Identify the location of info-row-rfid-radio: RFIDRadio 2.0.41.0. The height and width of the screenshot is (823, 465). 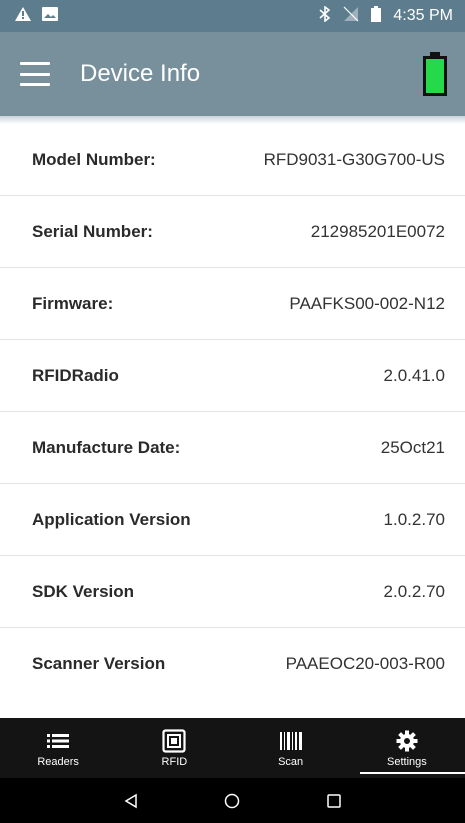
(232, 376).